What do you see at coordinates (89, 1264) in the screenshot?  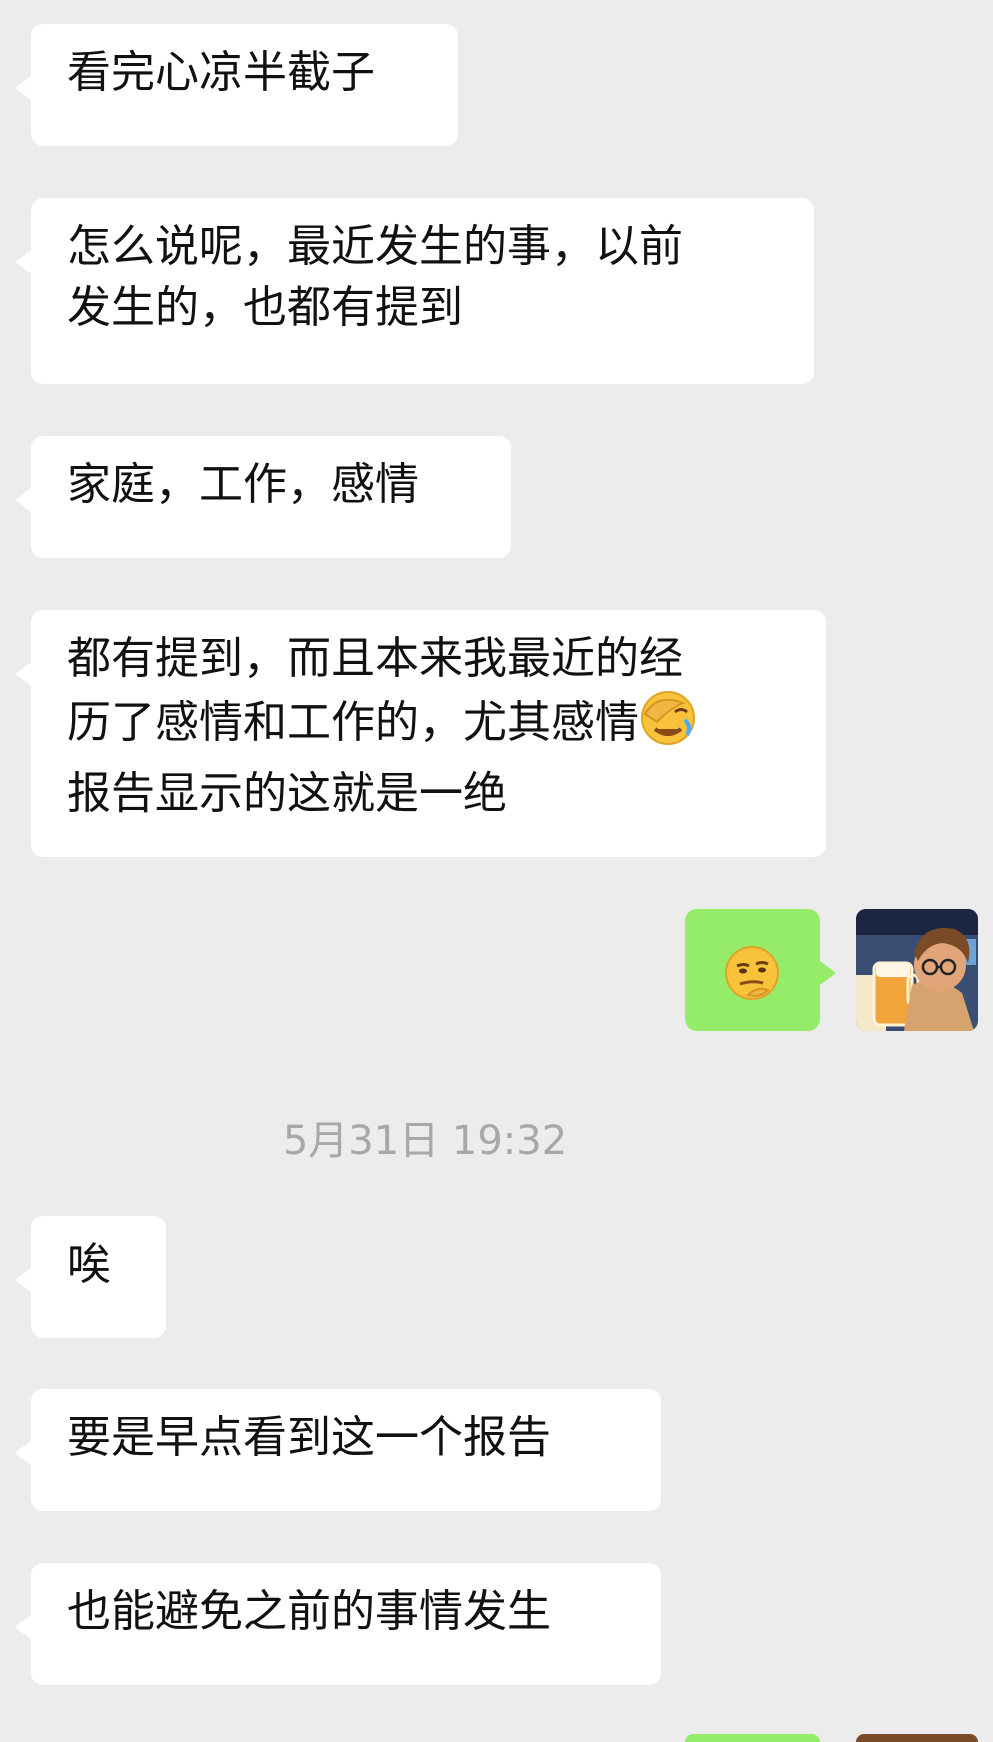 I see `message-text: 唉` at bounding box center [89, 1264].